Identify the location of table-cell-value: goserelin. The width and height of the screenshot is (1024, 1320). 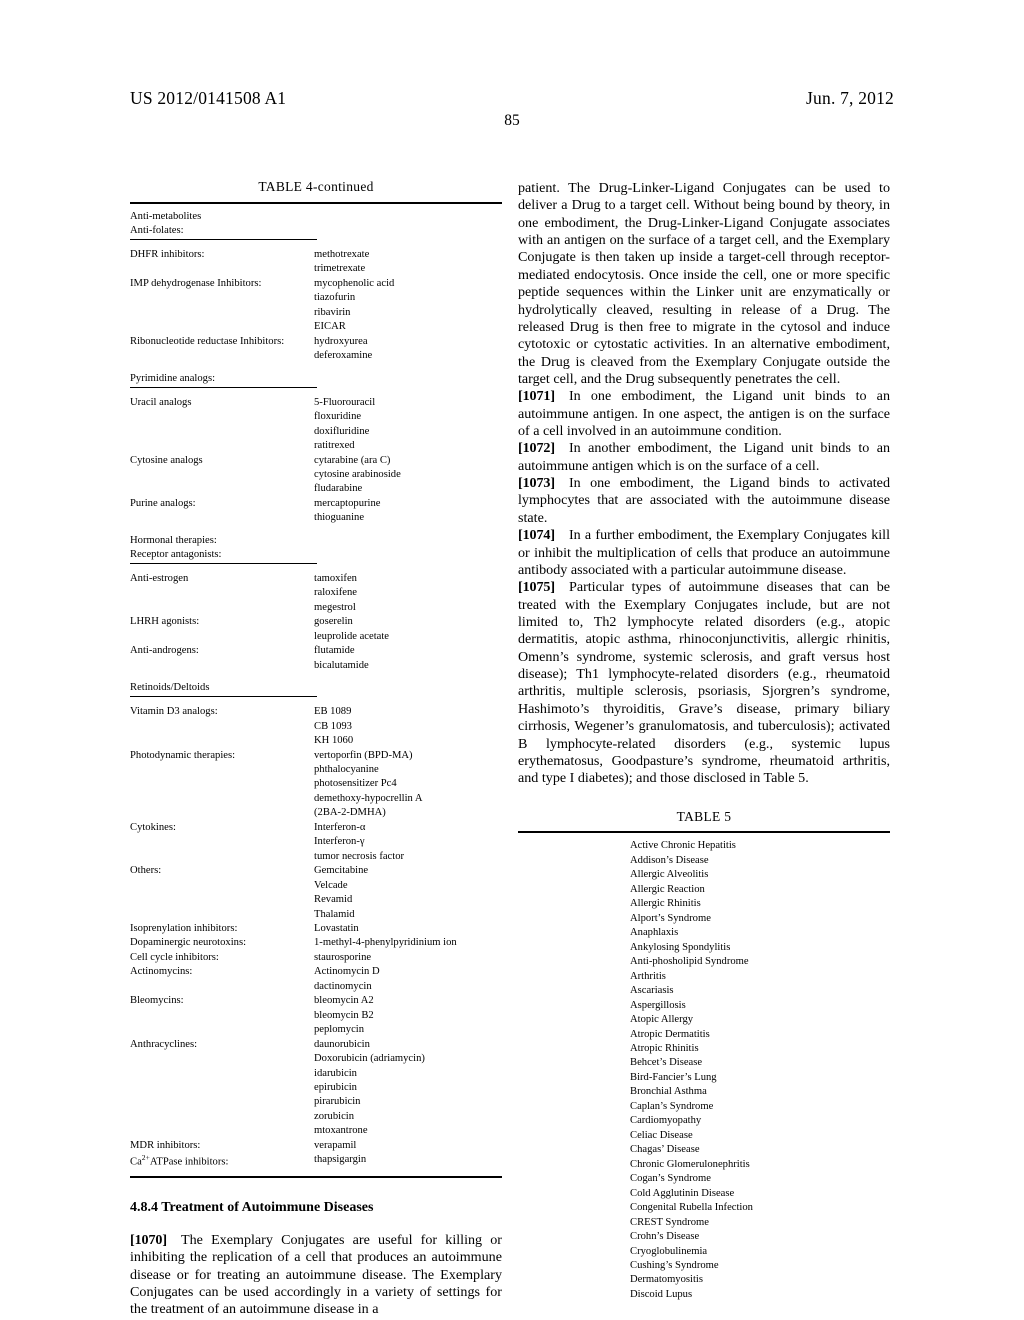
(333, 622).